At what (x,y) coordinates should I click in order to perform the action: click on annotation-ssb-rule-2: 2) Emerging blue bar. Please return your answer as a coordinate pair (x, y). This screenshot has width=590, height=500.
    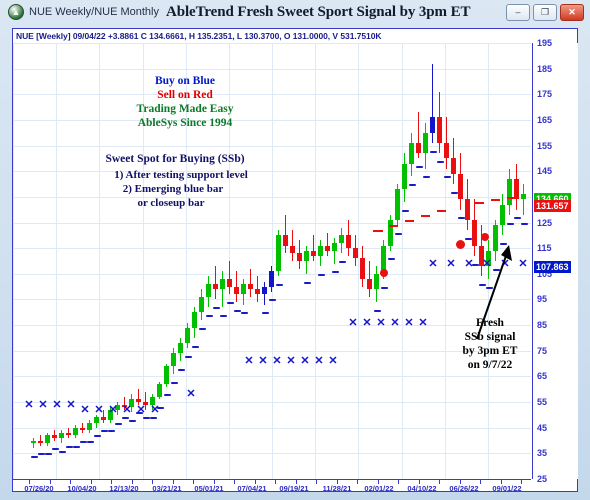
    Looking at the image, I should click on (173, 189).